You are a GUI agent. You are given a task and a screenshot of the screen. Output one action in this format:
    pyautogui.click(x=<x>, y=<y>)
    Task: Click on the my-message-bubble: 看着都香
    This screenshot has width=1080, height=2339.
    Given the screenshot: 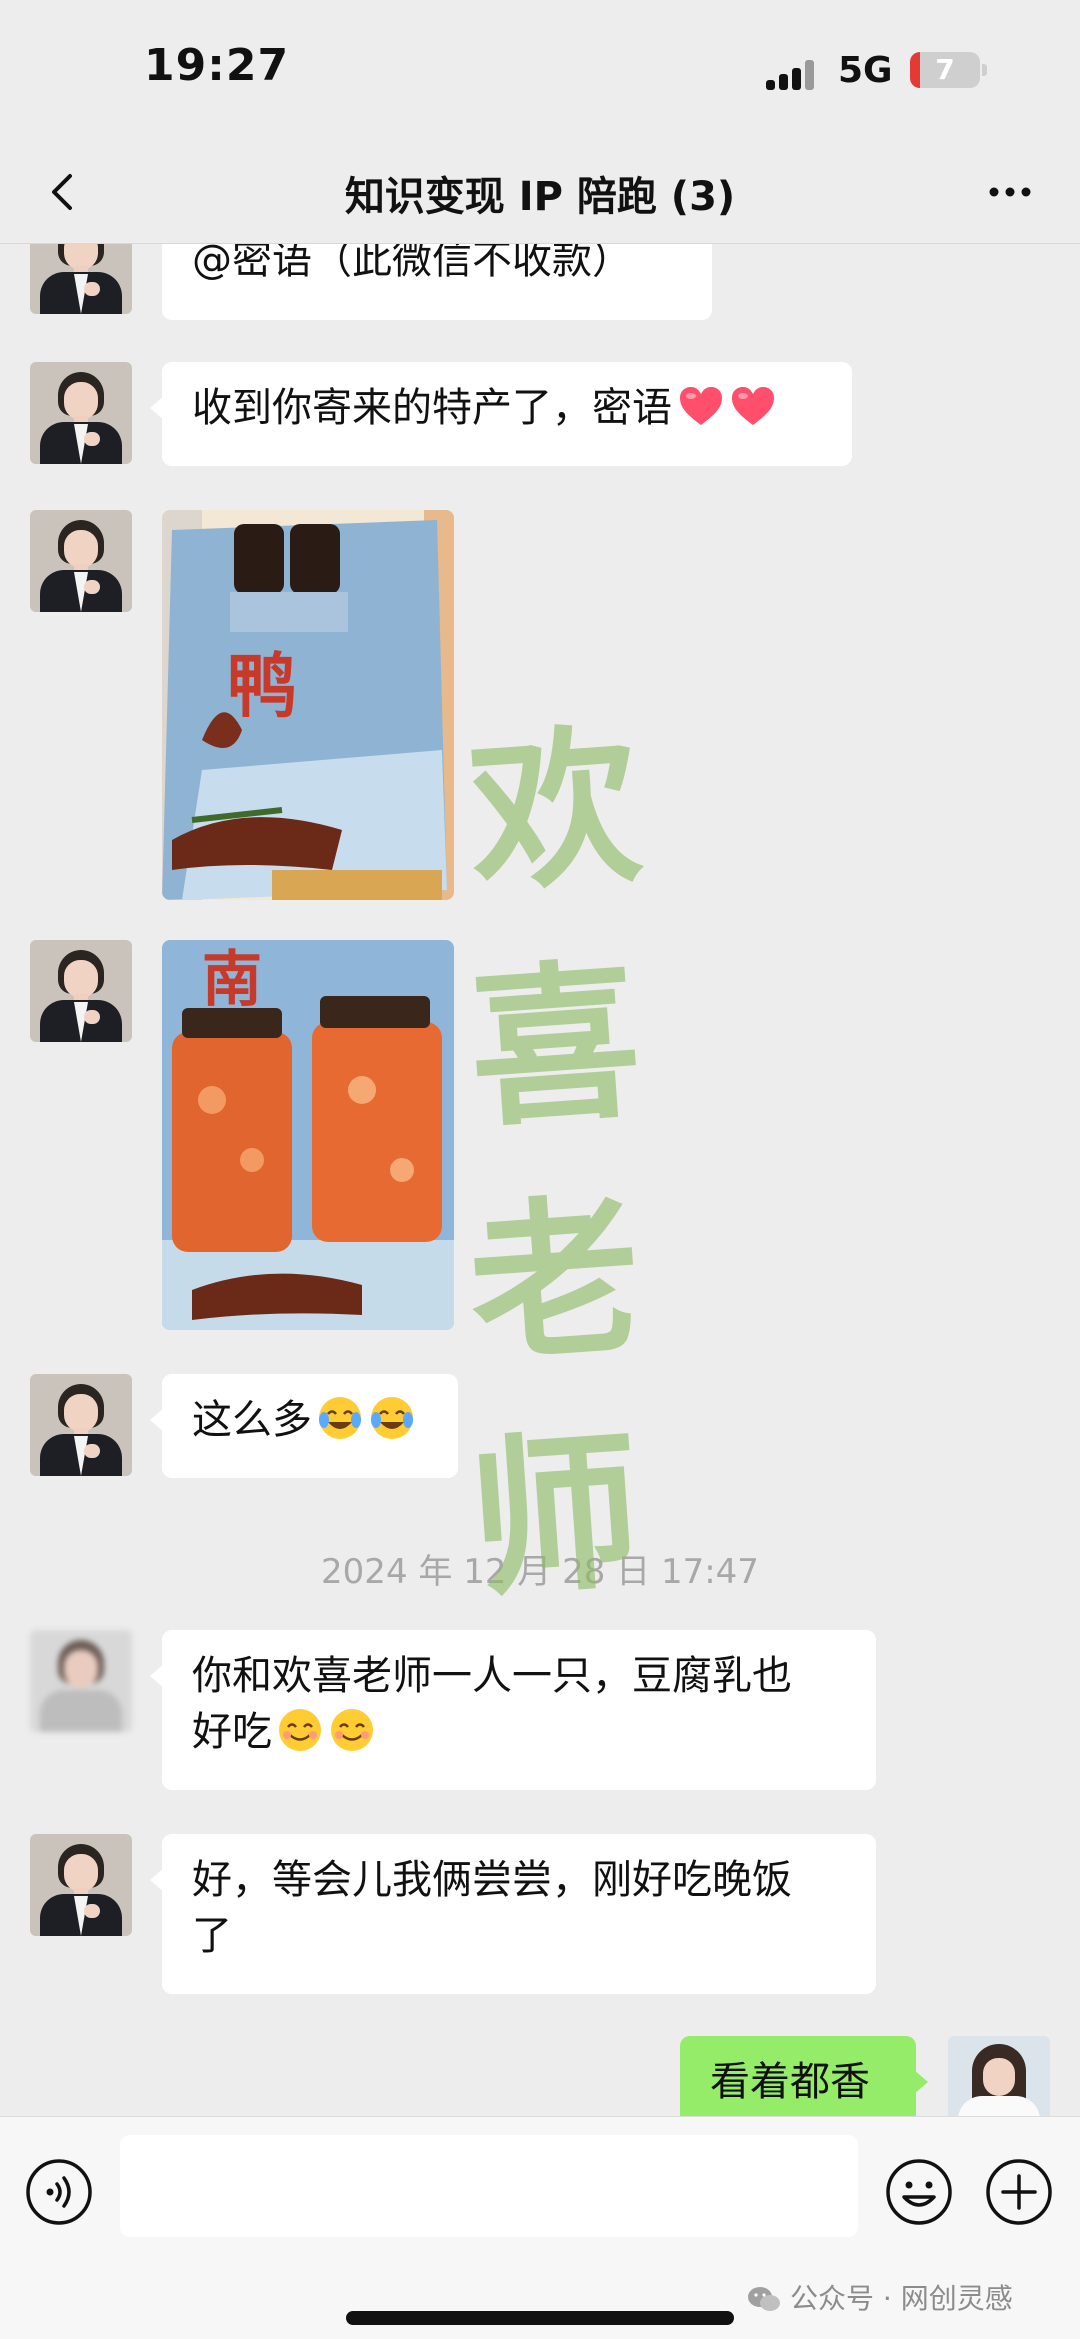 What is the action you would take?
    pyautogui.click(x=804, y=2076)
    